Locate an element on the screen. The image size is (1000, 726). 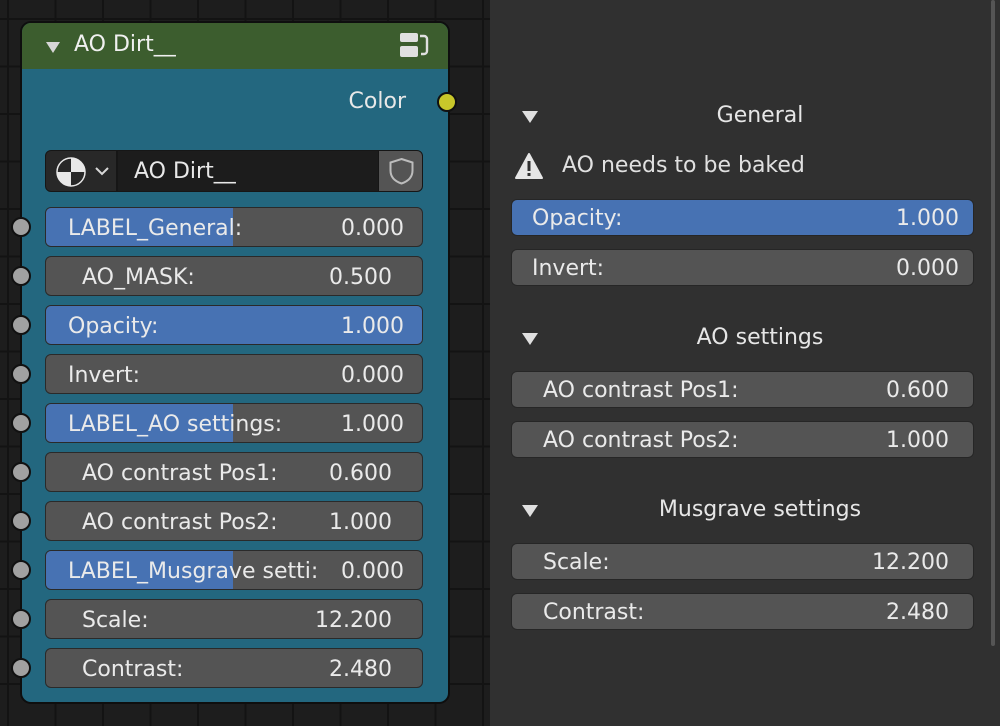
panel-title: Musgrave settings is located at coordinates (760, 509).